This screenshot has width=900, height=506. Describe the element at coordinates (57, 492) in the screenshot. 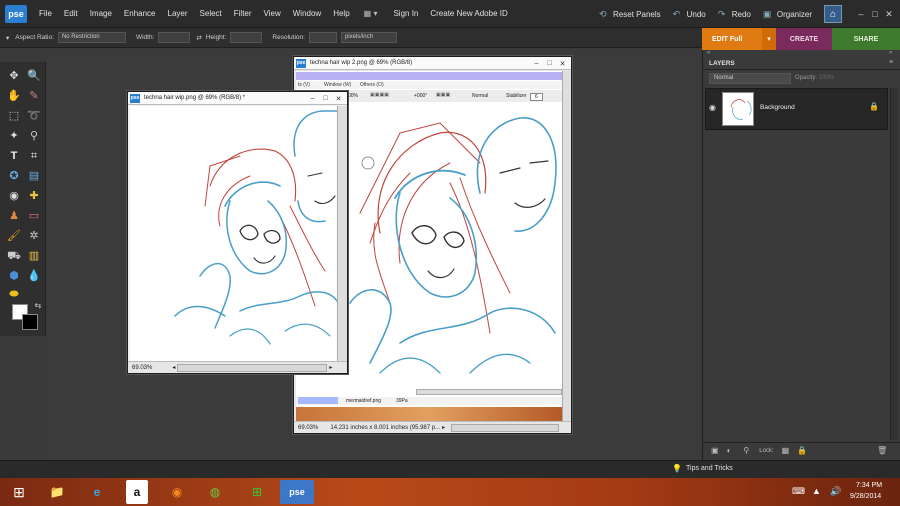

I see `file-explorer-icon: 📁` at that location.